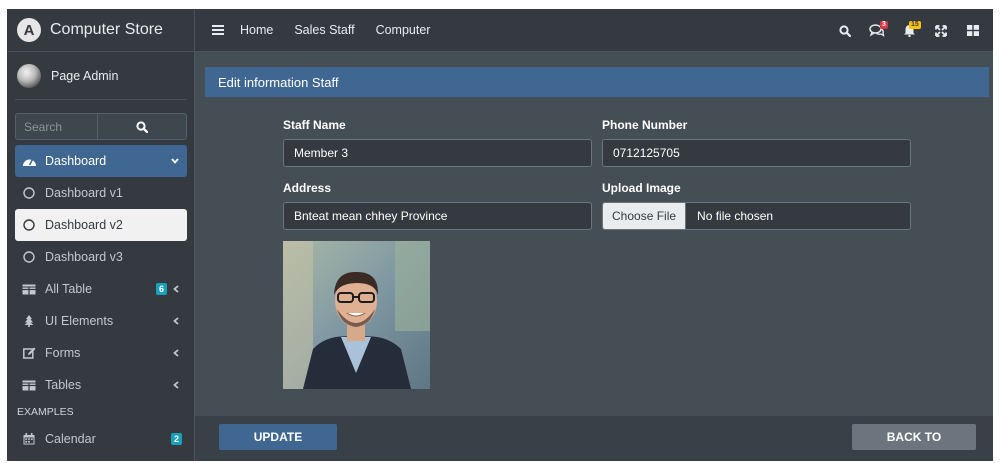  I want to click on sidebar-search, so click(101, 126).